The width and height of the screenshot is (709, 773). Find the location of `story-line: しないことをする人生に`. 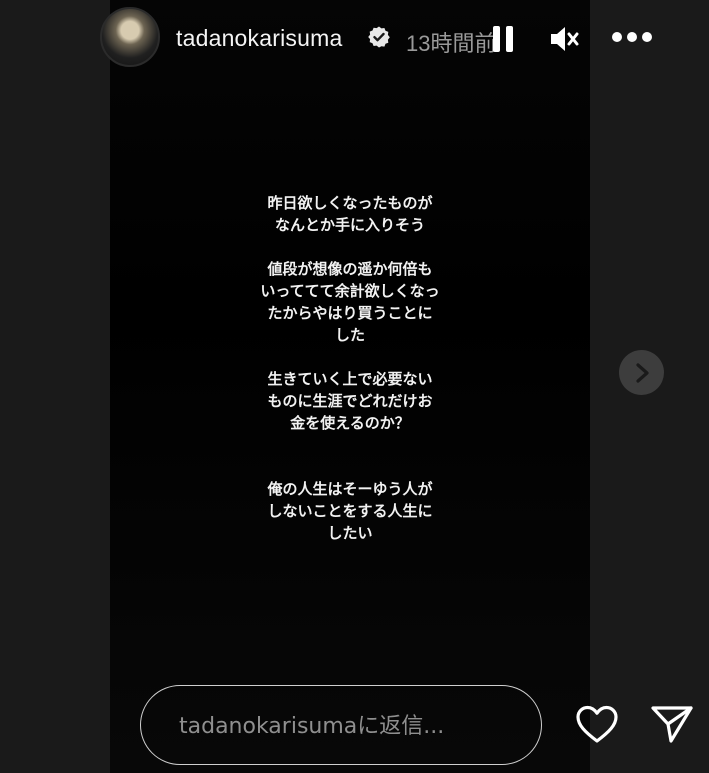

story-line: しないことをする人生に is located at coordinates (350, 511).